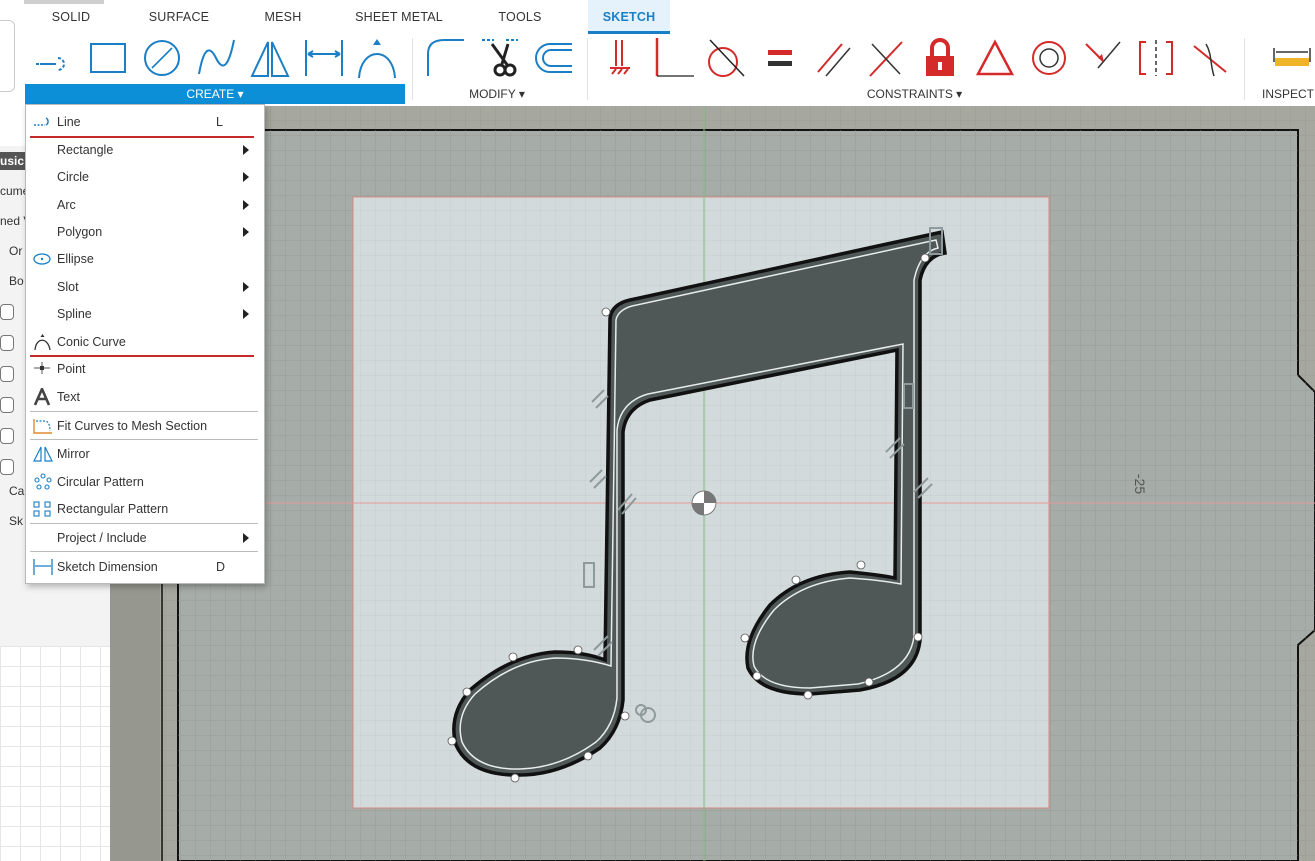 The width and height of the screenshot is (1315, 861). What do you see at coordinates (42, 342) in the screenshot?
I see `conic-curve-icon` at bounding box center [42, 342].